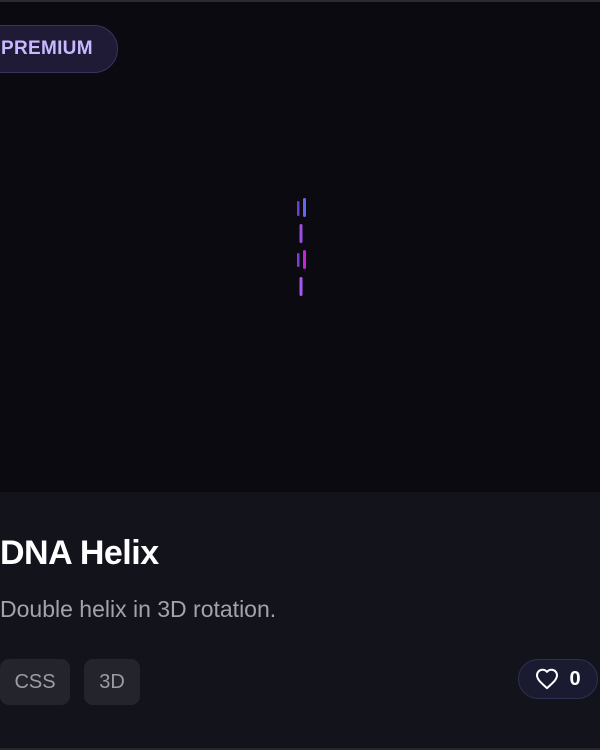 Image resolution: width=600 pixels, height=750 pixels. I want to click on heart-icon, so click(547, 679).